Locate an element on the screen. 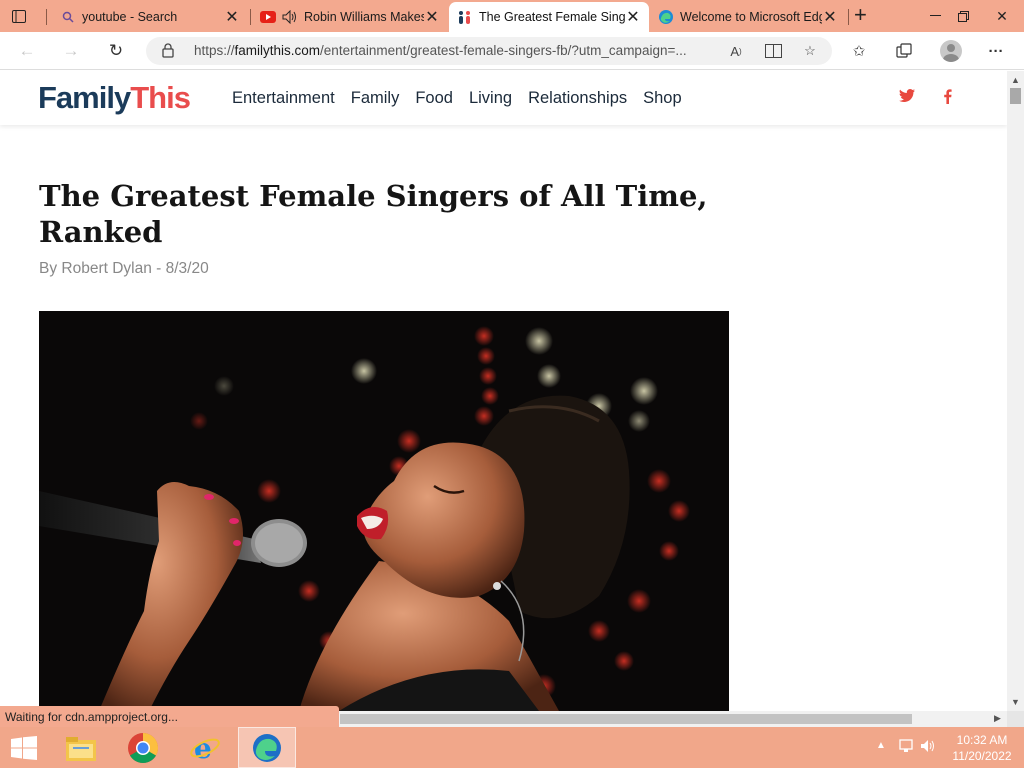 The width and height of the screenshot is (1024, 768). read-aloud-icon: A) is located at coordinates (736, 51).